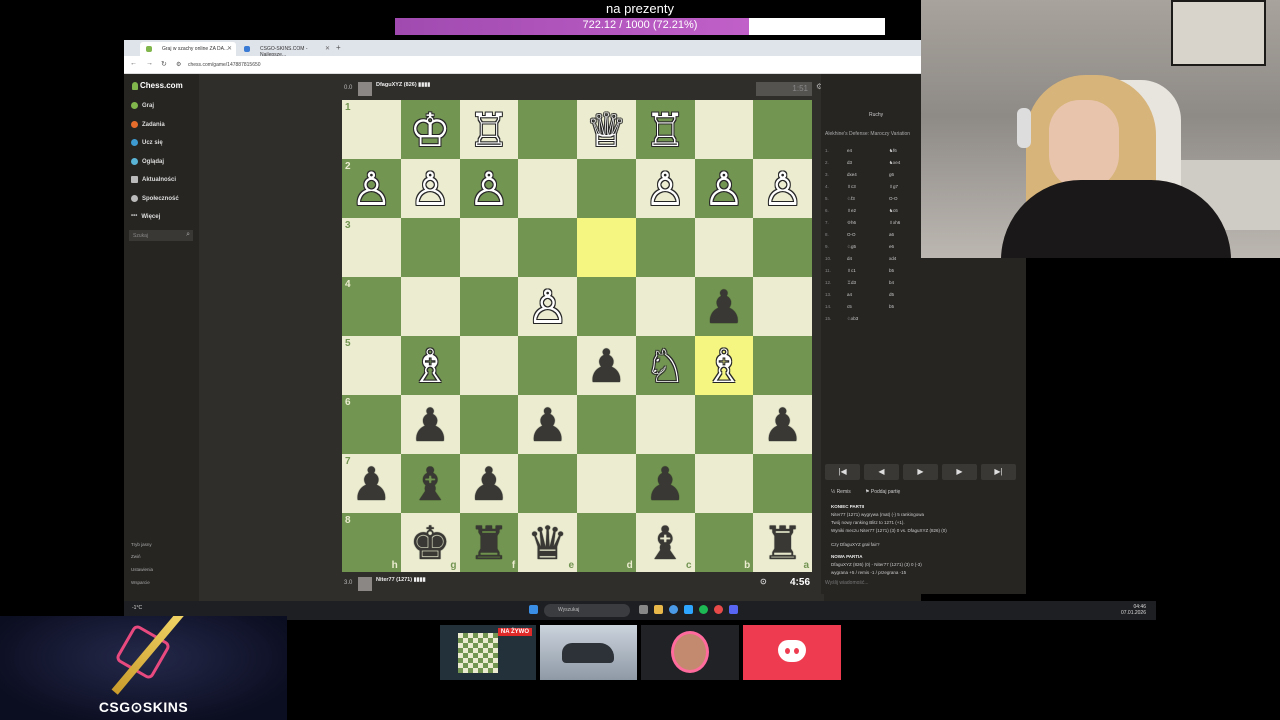 This screenshot has width=1280, height=720. Describe the element at coordinates (371, 365) in the screenshot. I see `board-square: 5` at that location.